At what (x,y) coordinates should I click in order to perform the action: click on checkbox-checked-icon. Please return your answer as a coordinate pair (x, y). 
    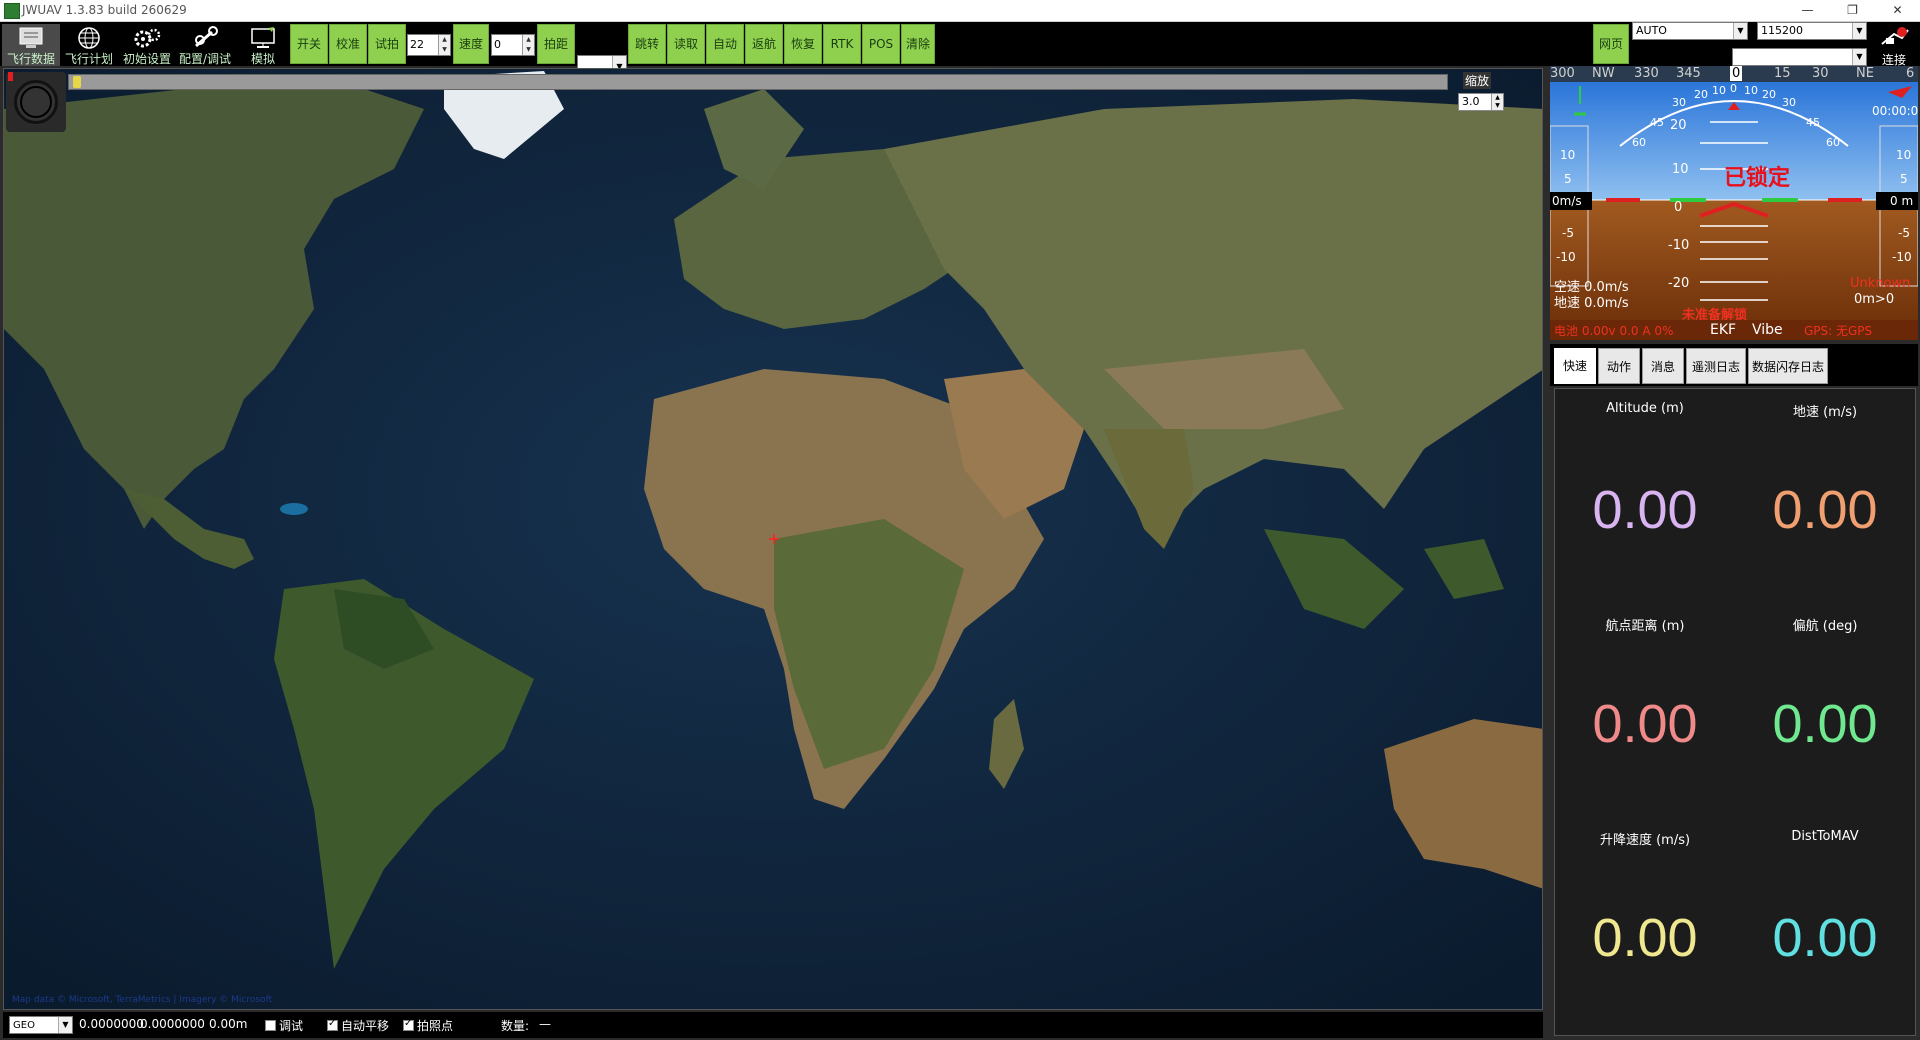
    Looking at the image, I should click on (408, 1024).